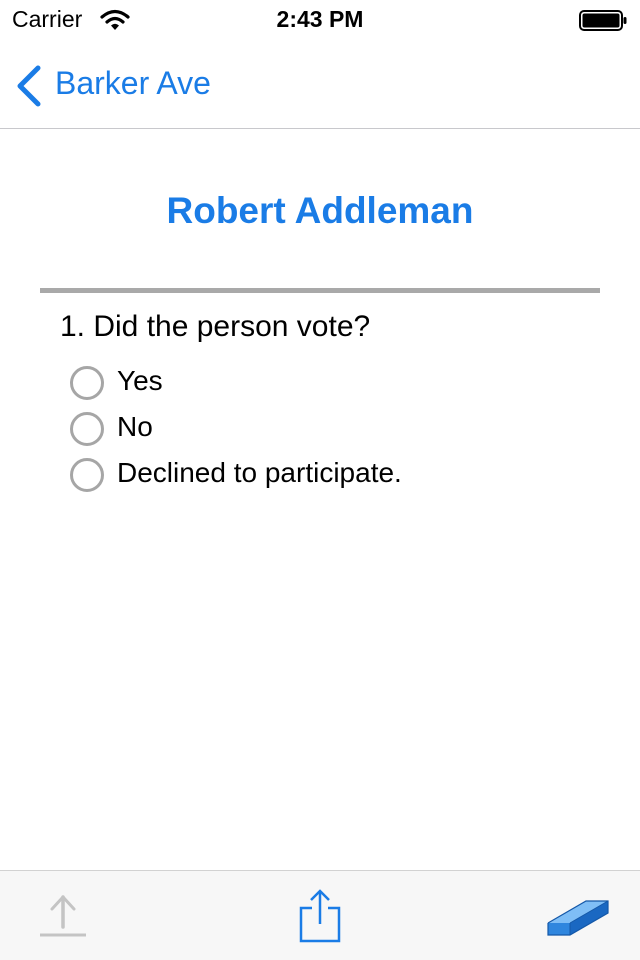  I want to click on battery-icon, so click(603, 20).